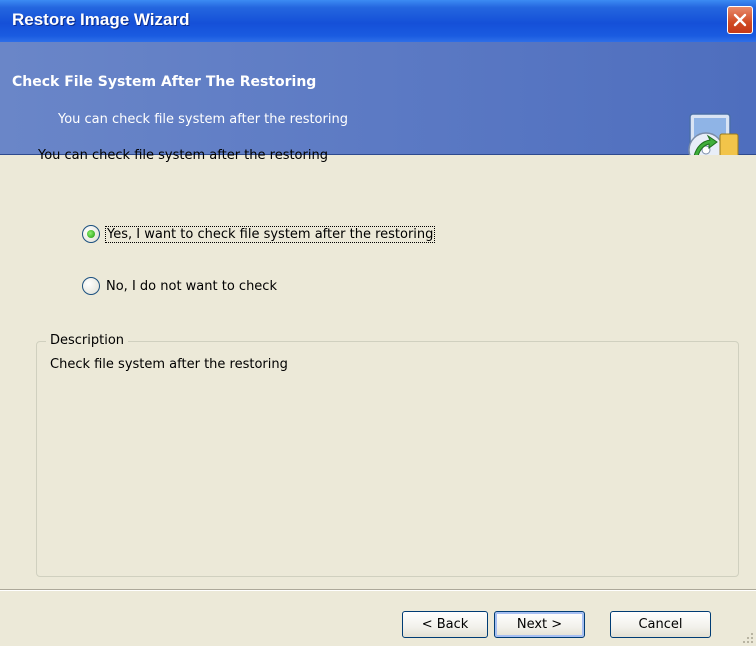  I want to click on next-button: Next >, so click(539, 624).